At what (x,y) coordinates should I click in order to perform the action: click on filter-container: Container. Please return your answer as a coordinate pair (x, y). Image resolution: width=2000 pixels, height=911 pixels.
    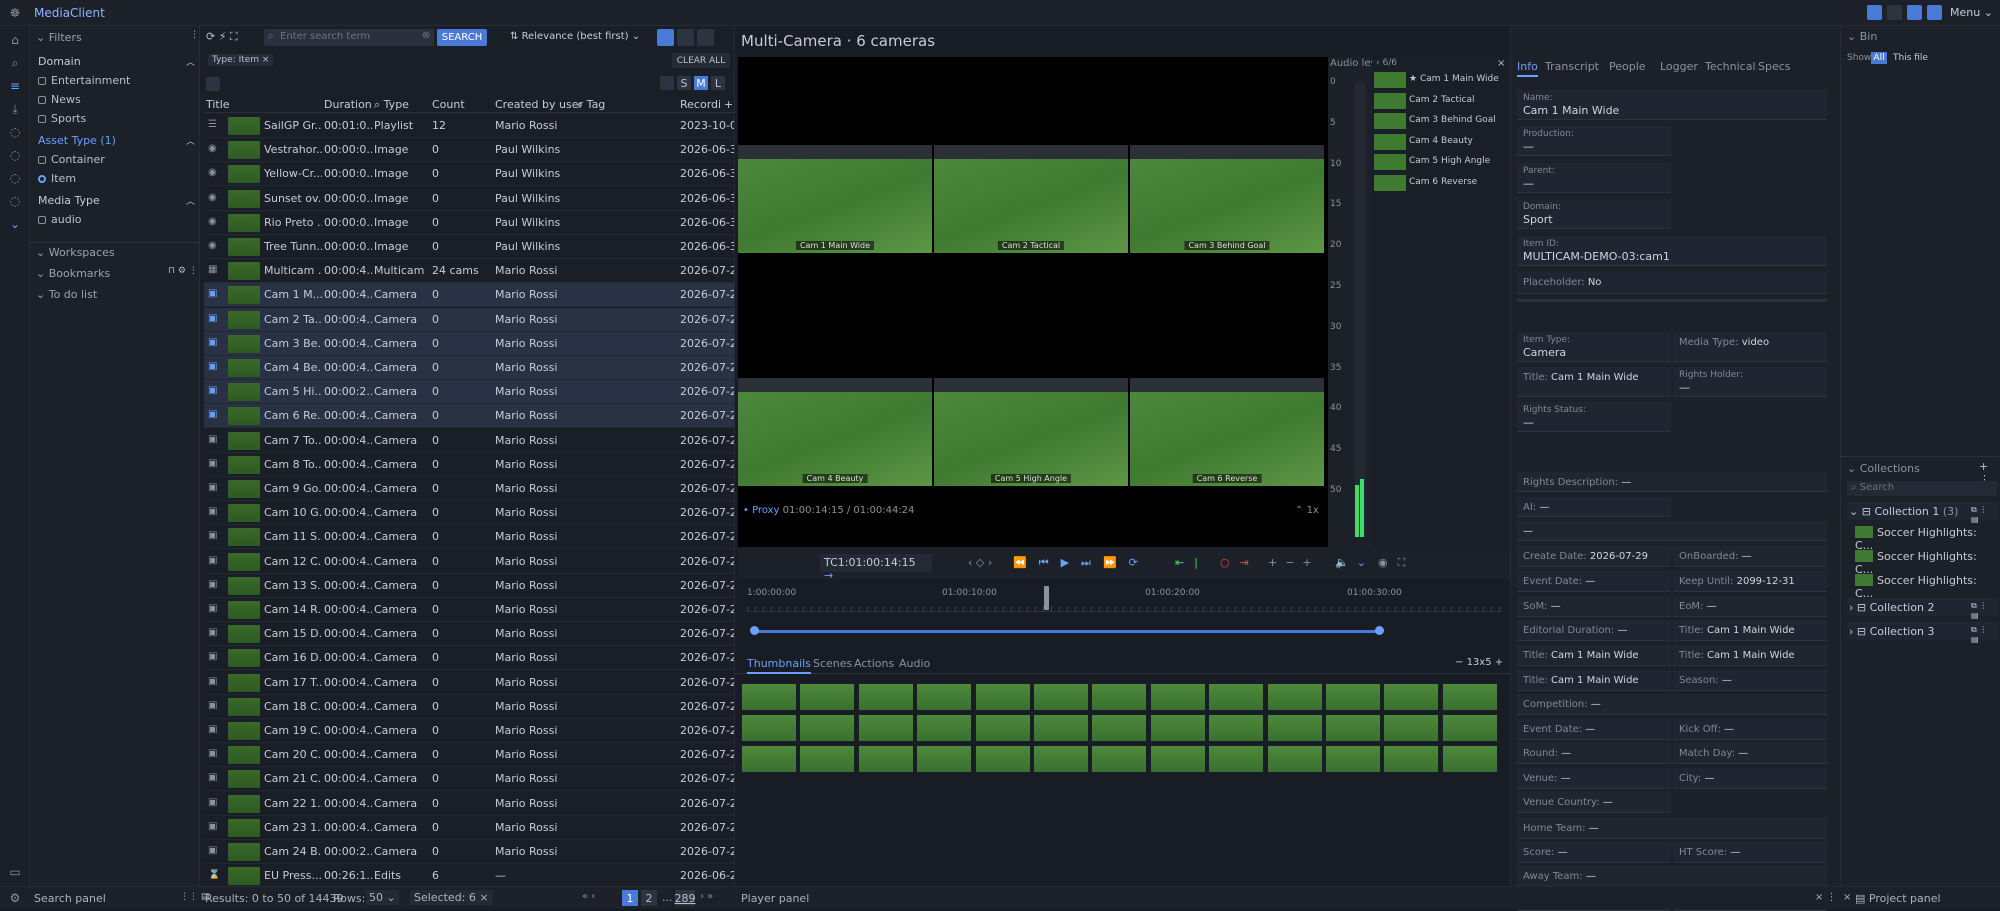
    Looking at the image, I should click on (71, 159).